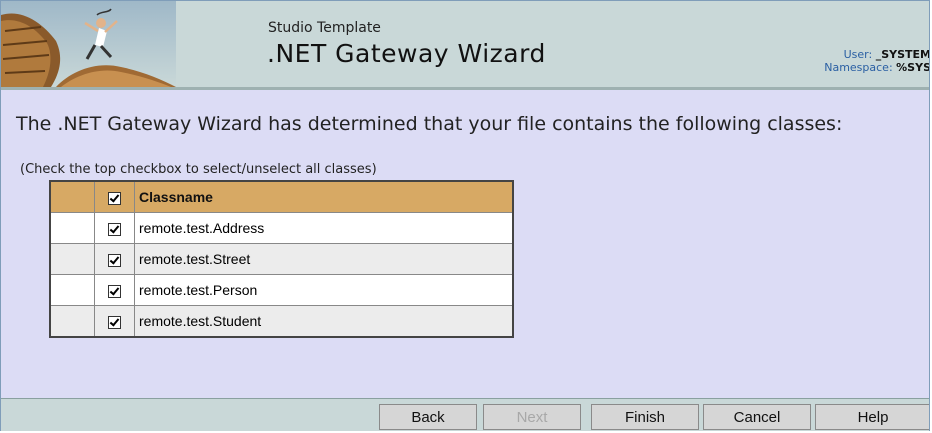 This screenshot has height=433, width=932. What do you see at coordinates (913, 67) in the screenshot?
I see `namespace-value: %SYS` at bounding box center [913, 67].